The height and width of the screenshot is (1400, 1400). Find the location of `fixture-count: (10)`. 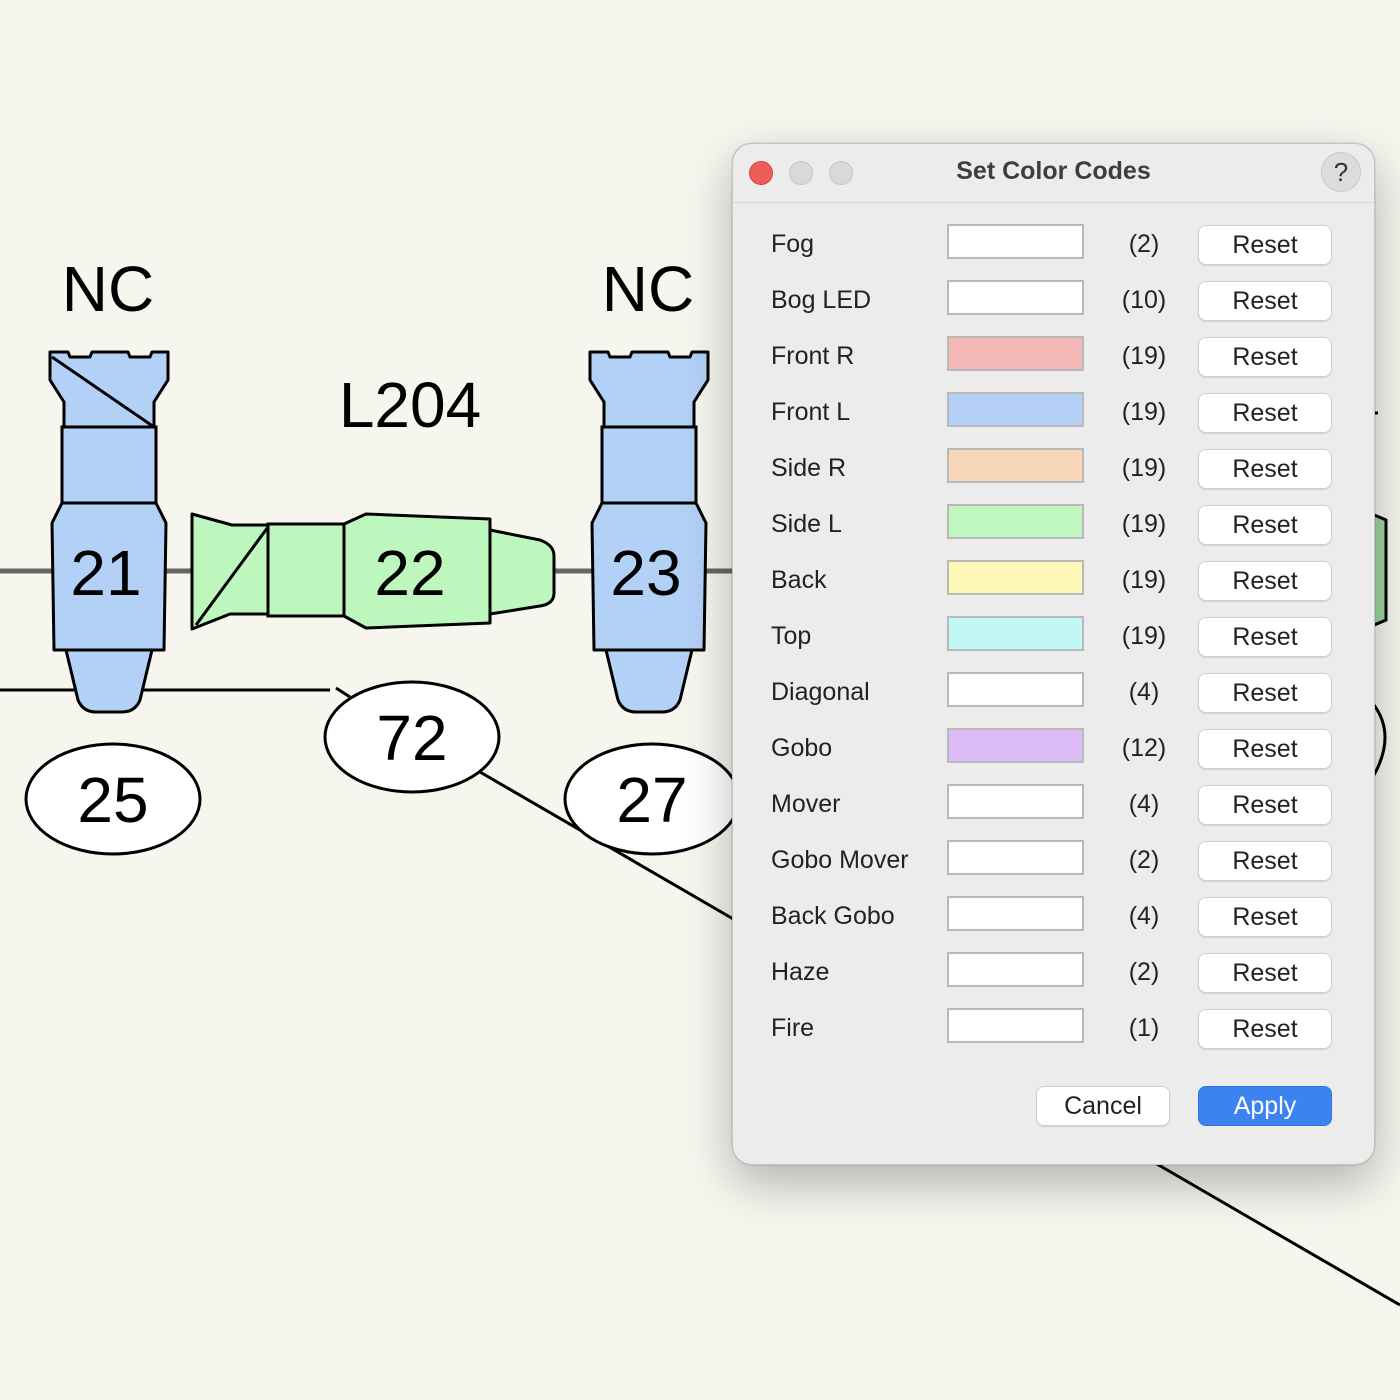

fixture-count: (10) is located at coordinates (1144, 300).